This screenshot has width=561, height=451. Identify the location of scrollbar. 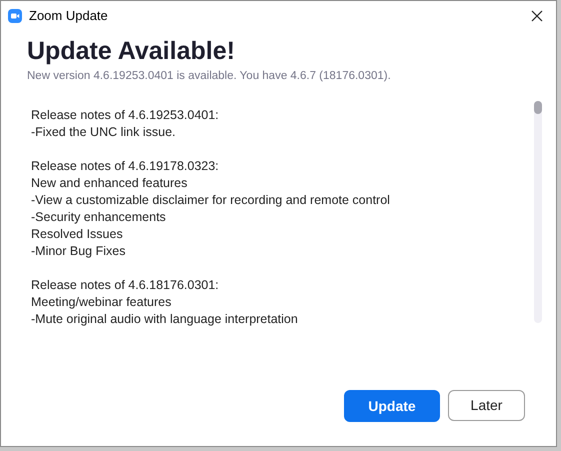
(538, 212).